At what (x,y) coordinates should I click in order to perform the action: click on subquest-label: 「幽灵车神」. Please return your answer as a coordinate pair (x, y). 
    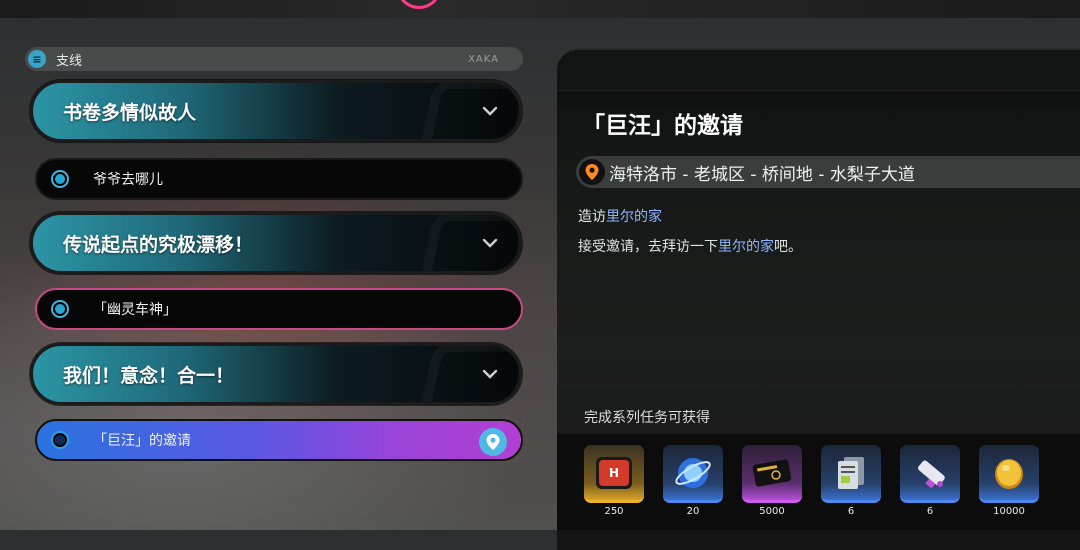
    Looking at the image, I should click on (135, 310).